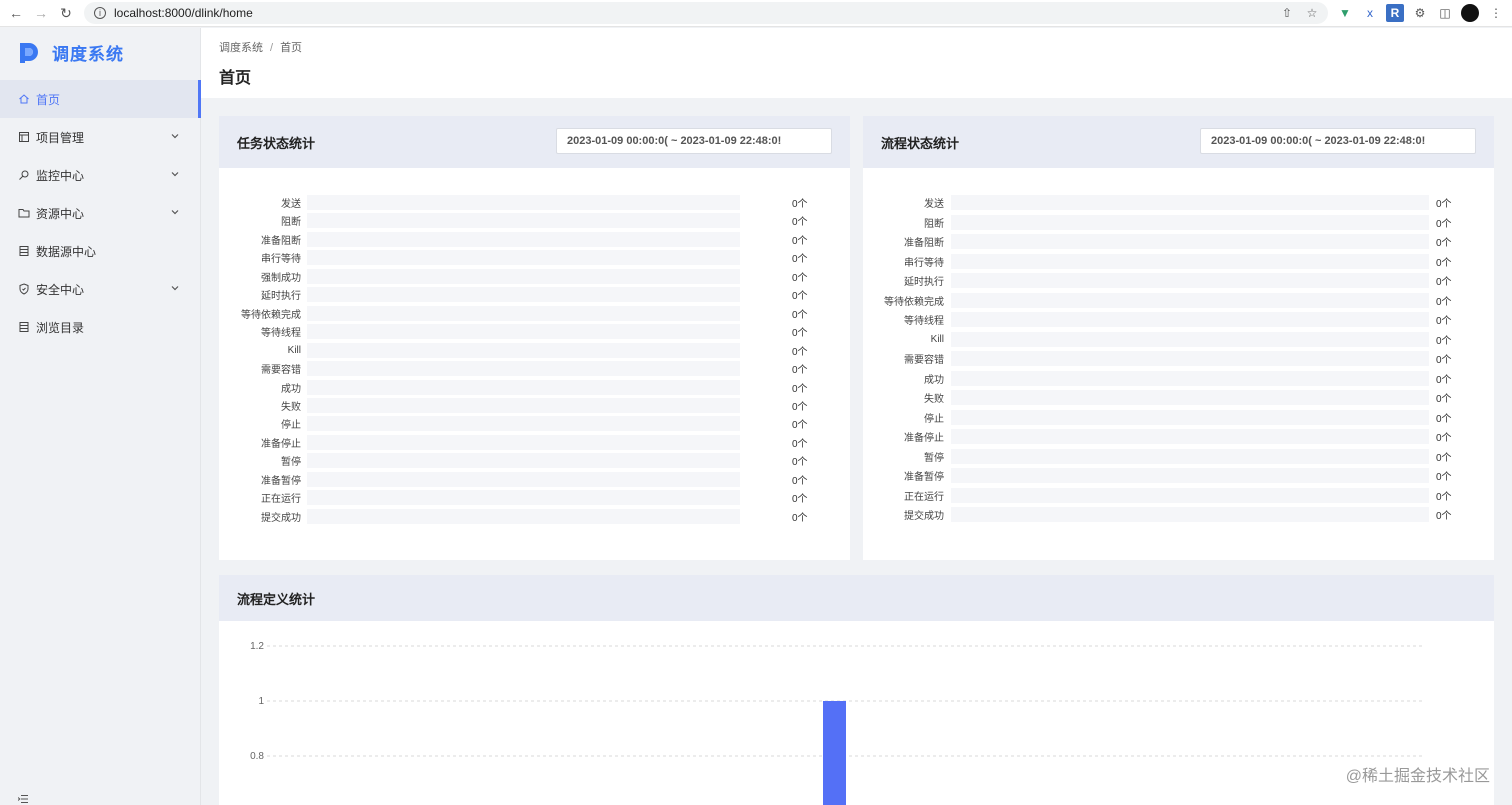 The image size is (1512, 805). What do you see at coordinates (1417, 776) in the screenshot?
I see `watermark-text: @稀土掘金技术社区` at bounding box center [1417, 776].